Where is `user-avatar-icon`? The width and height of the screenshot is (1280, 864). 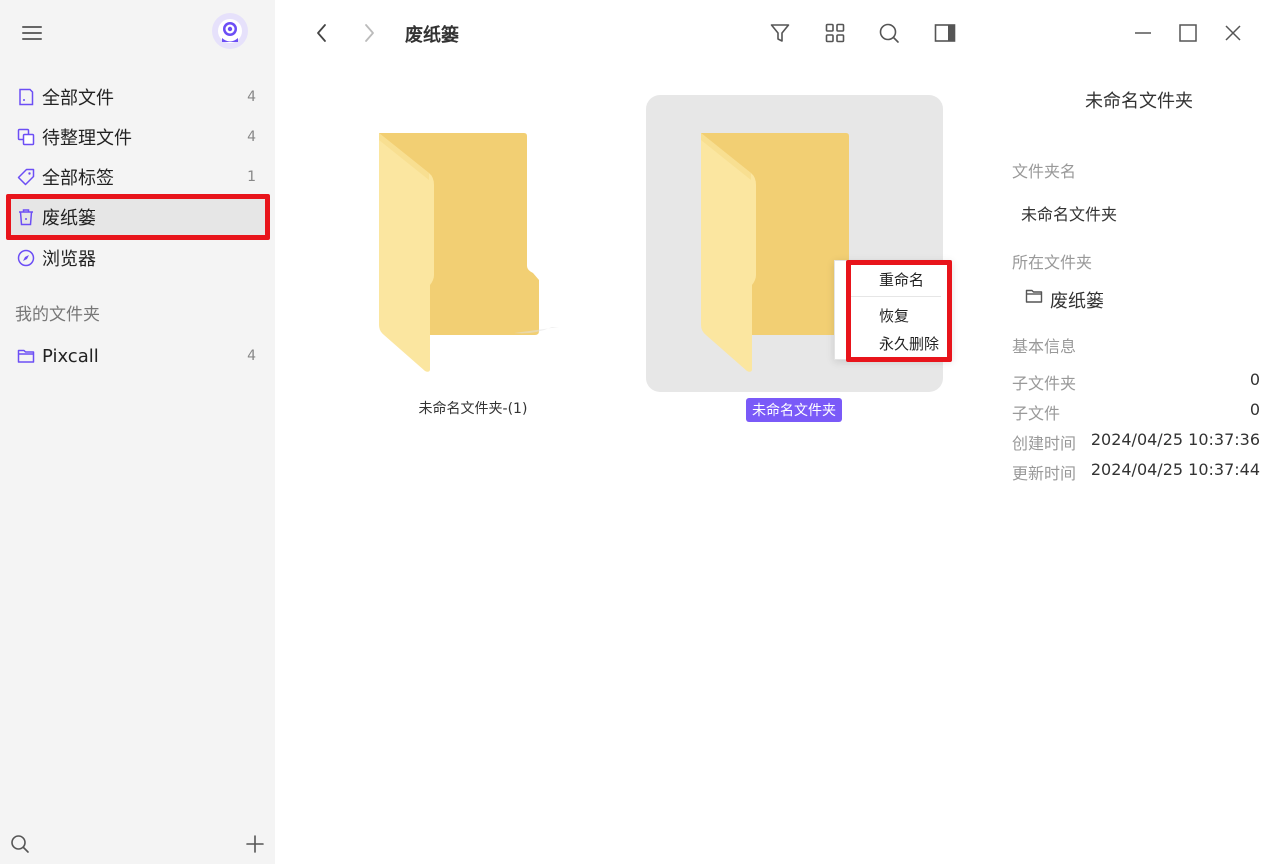
user-avatar-icon is located at coordinates (230, 31).